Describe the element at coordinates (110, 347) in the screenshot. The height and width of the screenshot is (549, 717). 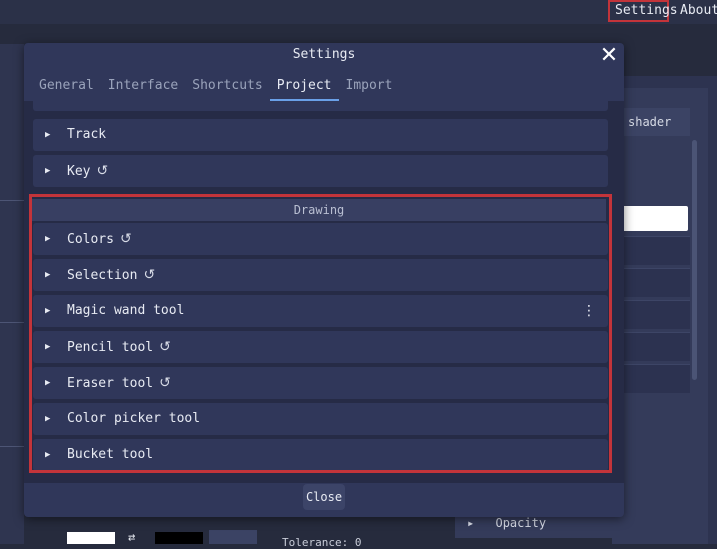
I see `row-label: Pencil tool` at that location.